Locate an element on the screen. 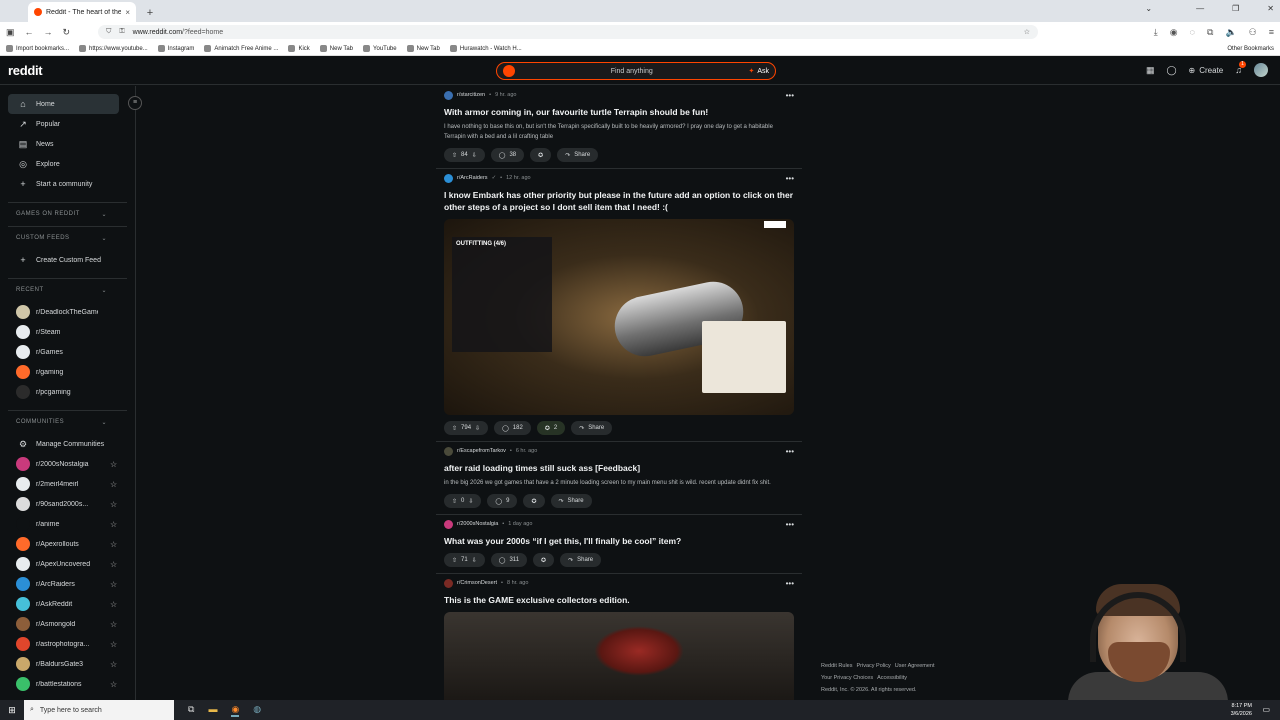 This screenshot has width=1280, height=720. minimize-icon: — is located at coordinates (1200, 8).